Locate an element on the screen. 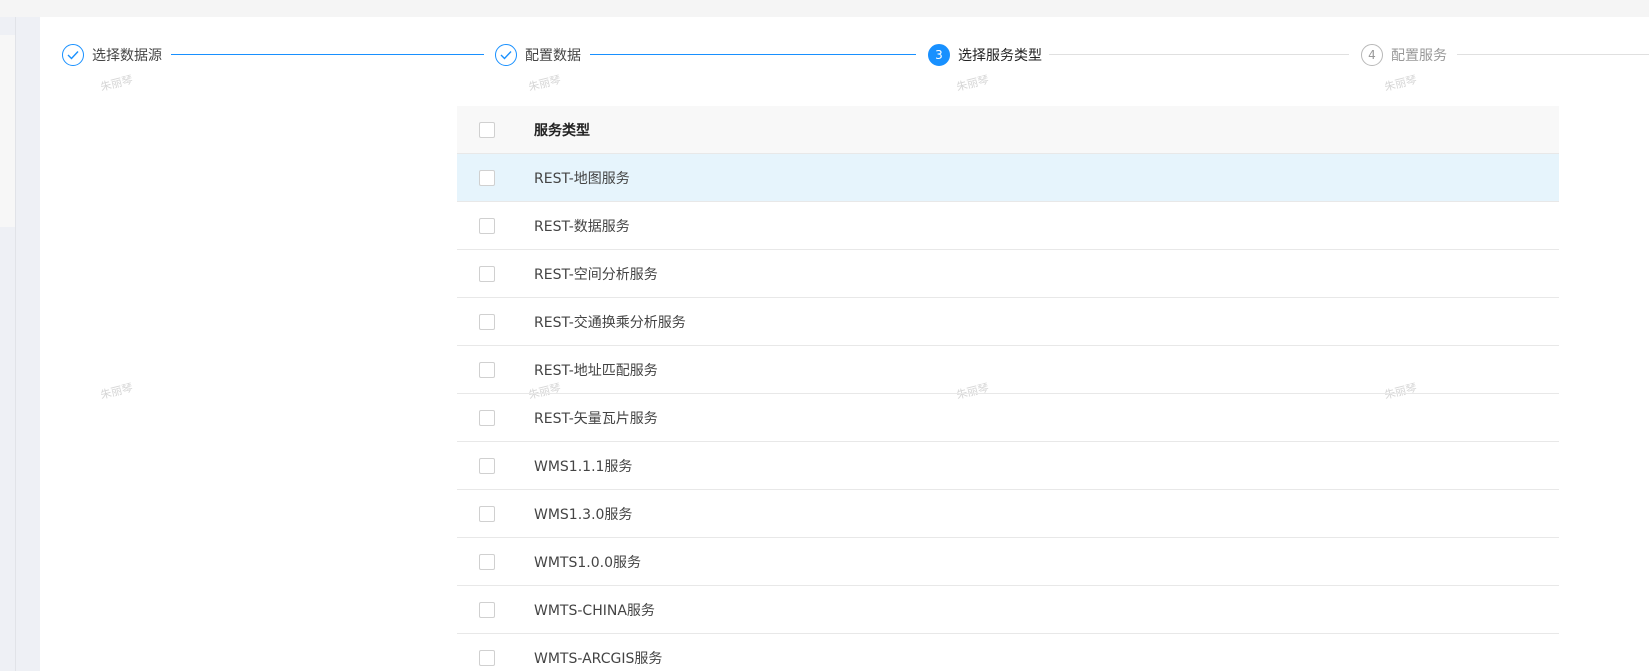 The image size is (1649, 671). left-rail-panel is located at coordinates (8, 131).